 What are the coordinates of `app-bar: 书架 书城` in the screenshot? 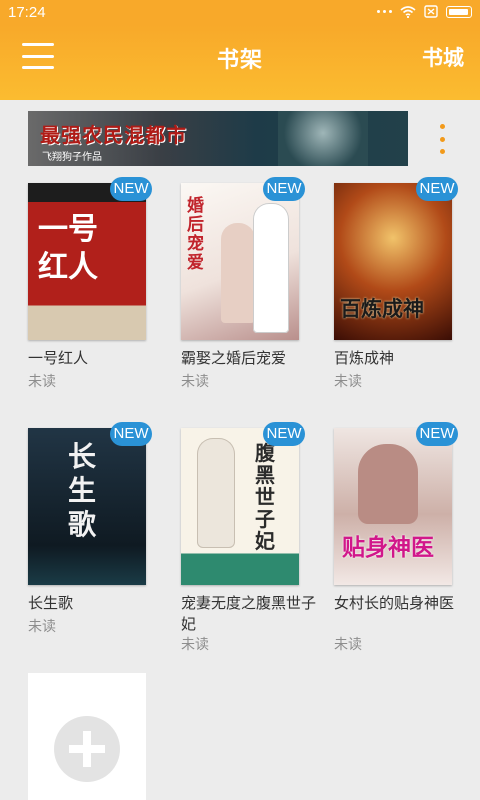 It's located at (240, 62).